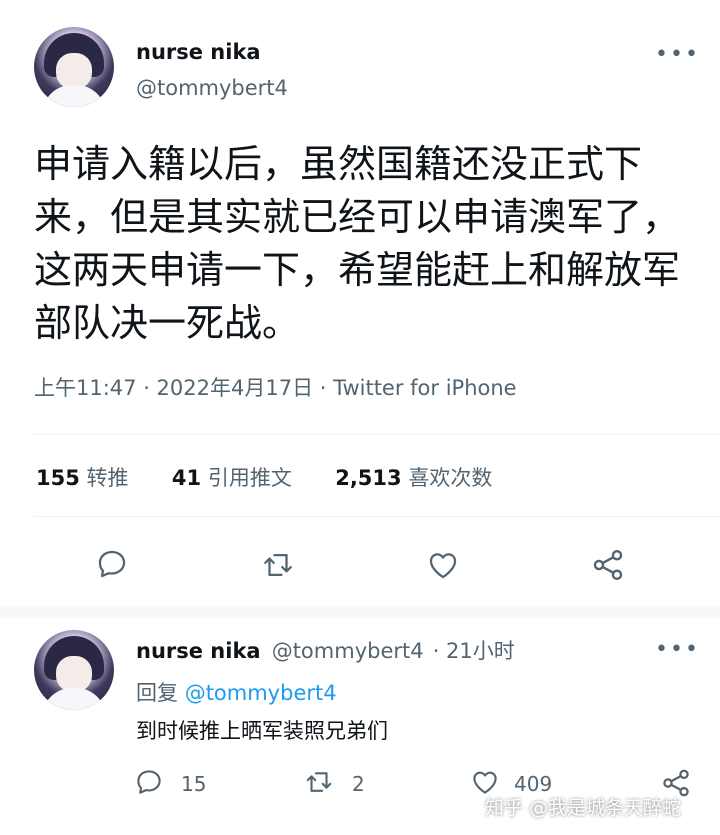 This screenshot has height=835, width=720. Describe the element at coordinates (368, 478) in the screenshot. I see `likes-count: 2,513` at that location.